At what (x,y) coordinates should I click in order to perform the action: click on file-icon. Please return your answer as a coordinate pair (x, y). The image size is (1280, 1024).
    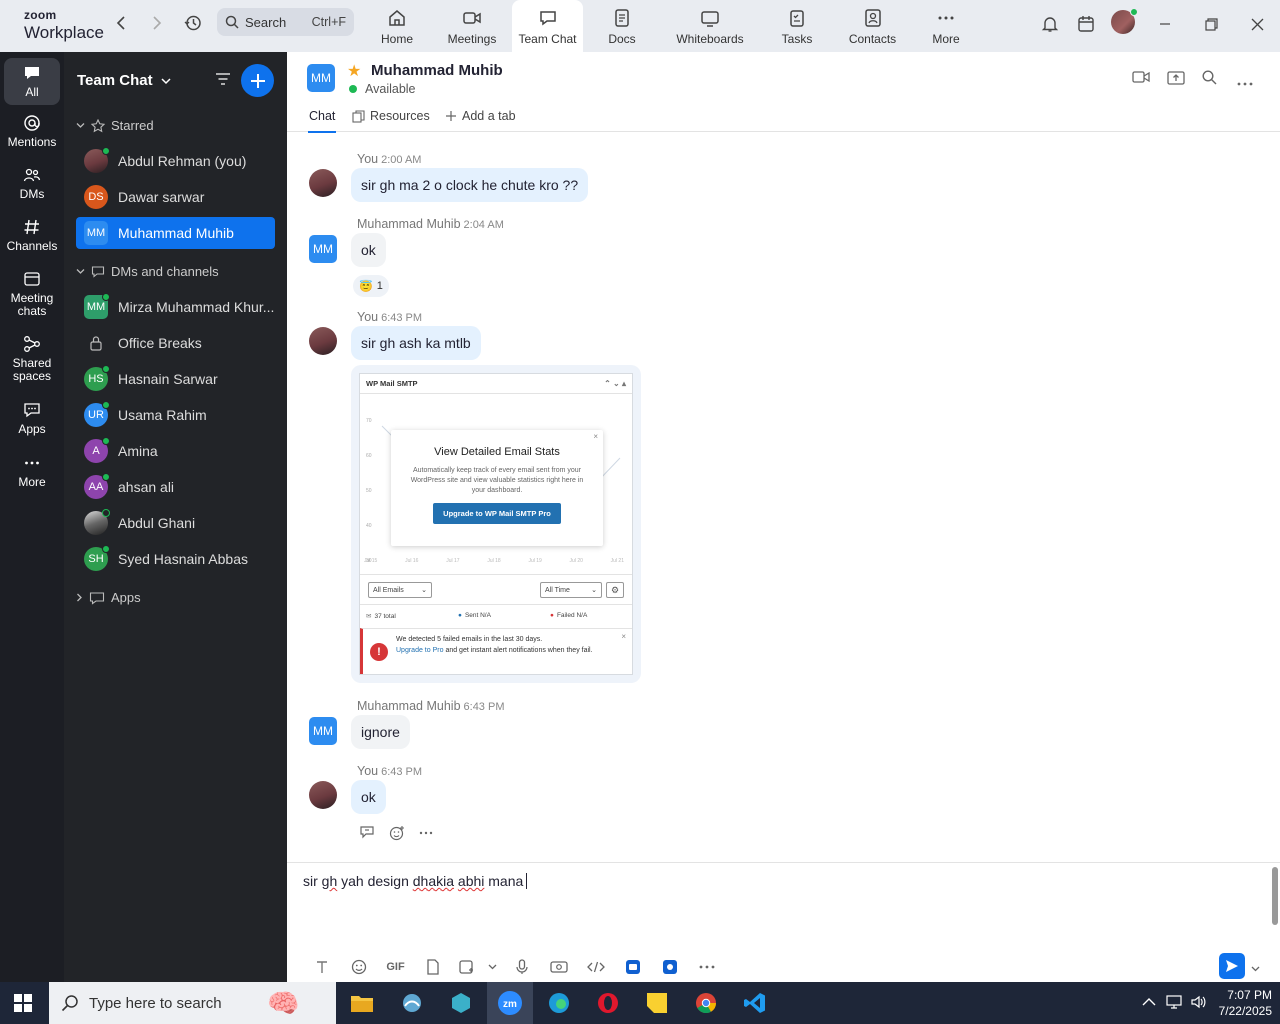
    Looking at the image, I should click on (432, 967).